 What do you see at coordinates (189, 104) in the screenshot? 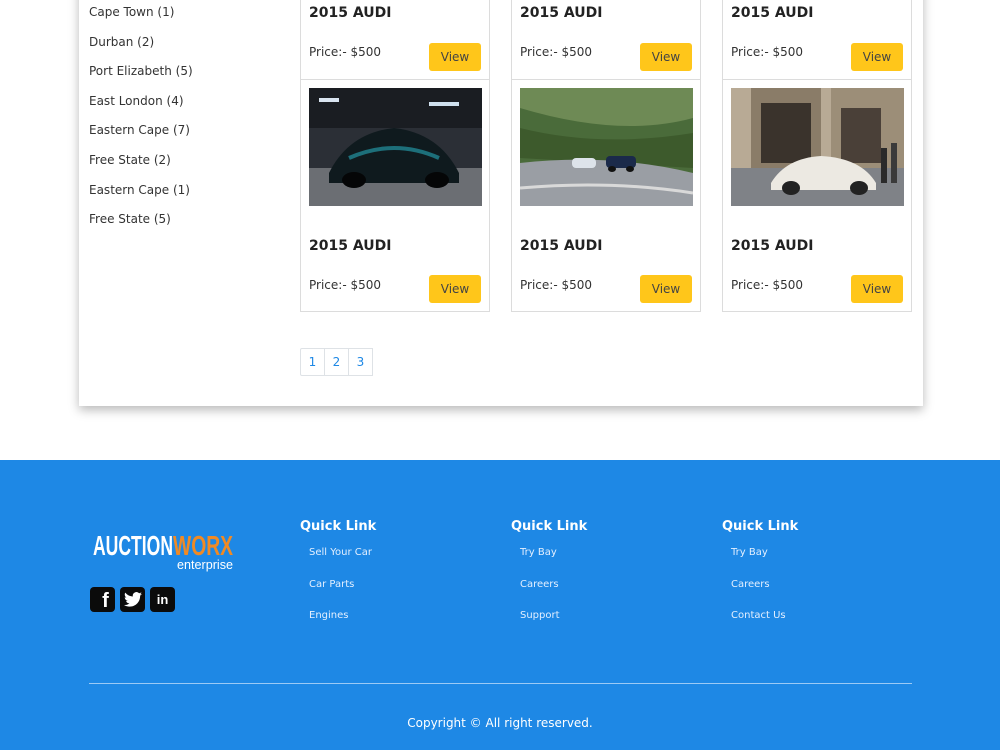
I see `location-filter-item: East London (4)` at bounding box center [189, 104].